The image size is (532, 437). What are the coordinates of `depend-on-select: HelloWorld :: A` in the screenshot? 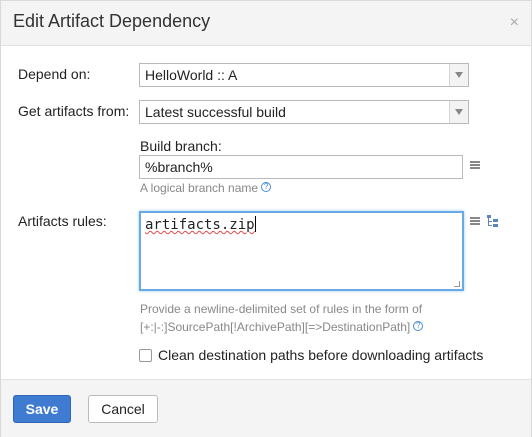 It's located at (304, 75).